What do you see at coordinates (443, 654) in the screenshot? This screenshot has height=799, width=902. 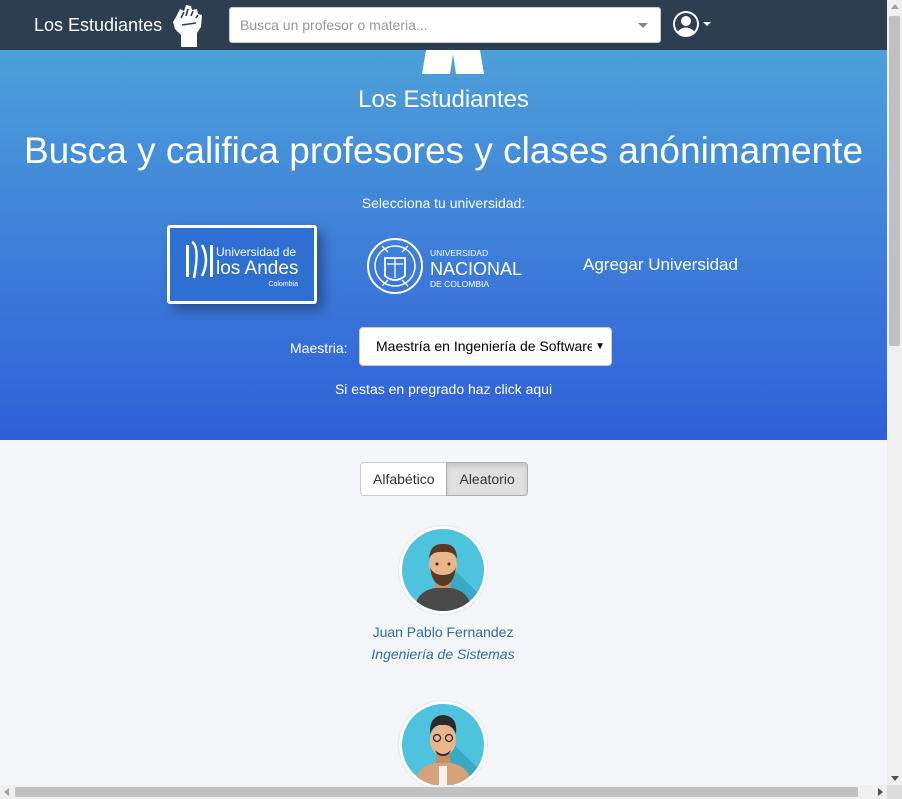 I see `professor-department: Ingeniería de Sistemas` at bounding box center [443, 654].